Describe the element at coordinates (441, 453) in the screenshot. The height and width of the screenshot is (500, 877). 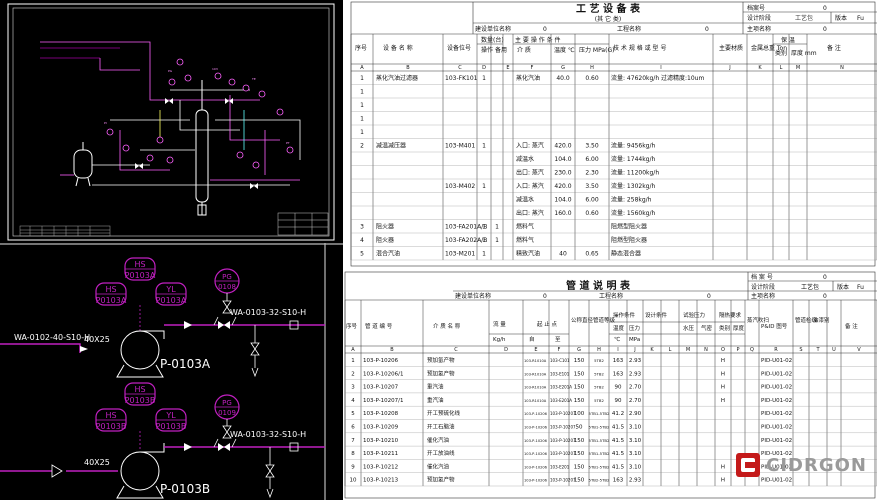
I see `pp-cell-medium: 开工放油线` at that location.